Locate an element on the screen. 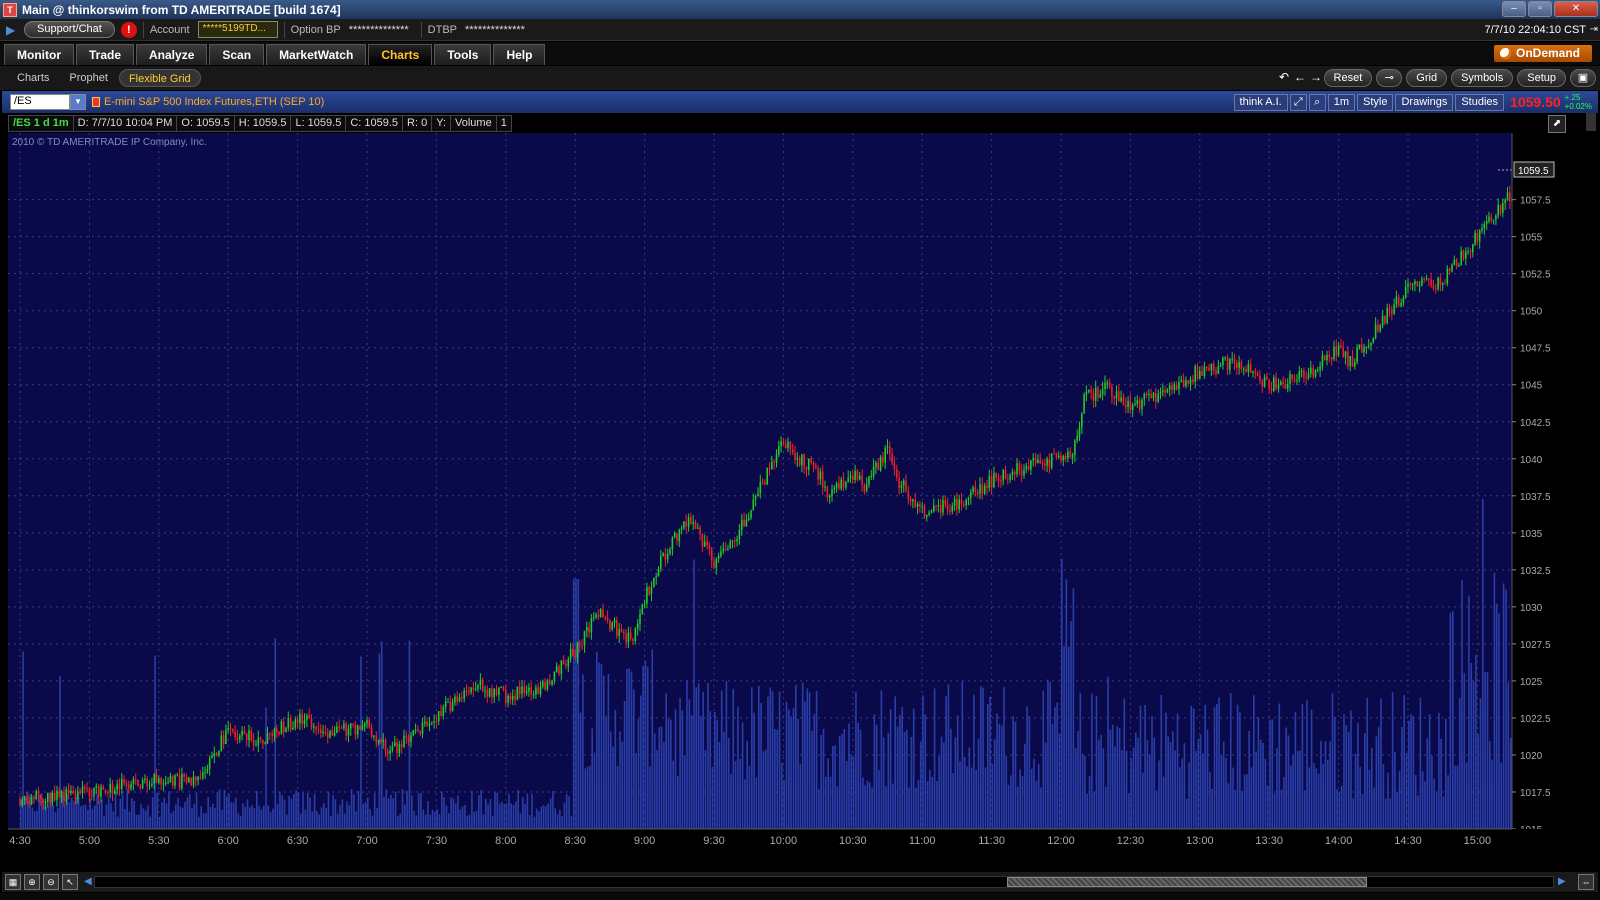  subtab-flexible-grid: Flexible Grid is located at coordinates (159, 78).